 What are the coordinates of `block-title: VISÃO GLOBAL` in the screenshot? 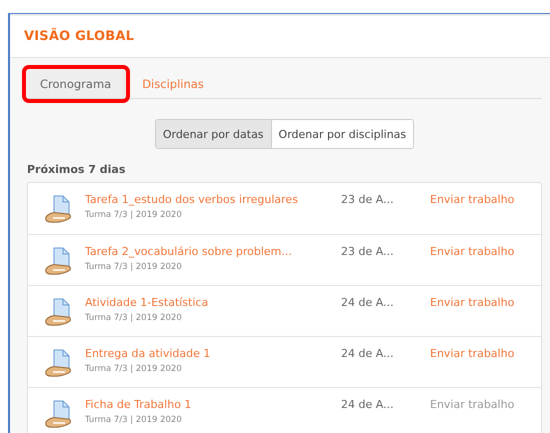 It's located at (79, 36).